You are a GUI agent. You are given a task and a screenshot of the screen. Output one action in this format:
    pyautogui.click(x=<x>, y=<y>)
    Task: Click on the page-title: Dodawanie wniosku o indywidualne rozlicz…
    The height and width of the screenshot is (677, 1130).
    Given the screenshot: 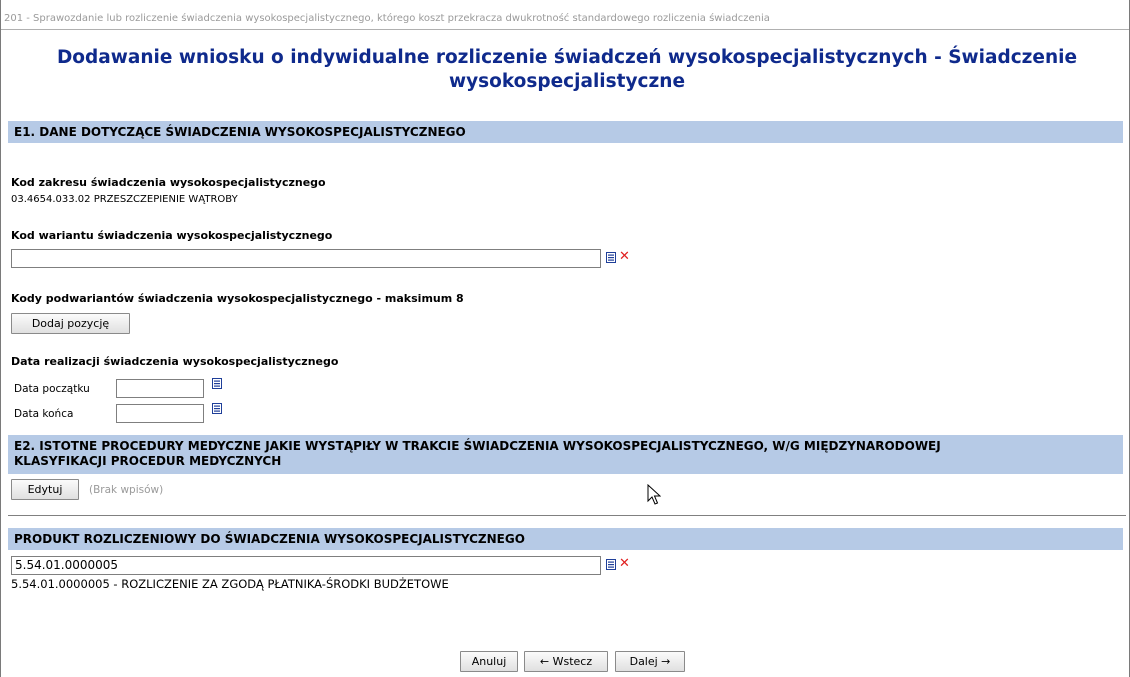 What is the action you would take?
    pyautogui.click(x=567, y=70)
    